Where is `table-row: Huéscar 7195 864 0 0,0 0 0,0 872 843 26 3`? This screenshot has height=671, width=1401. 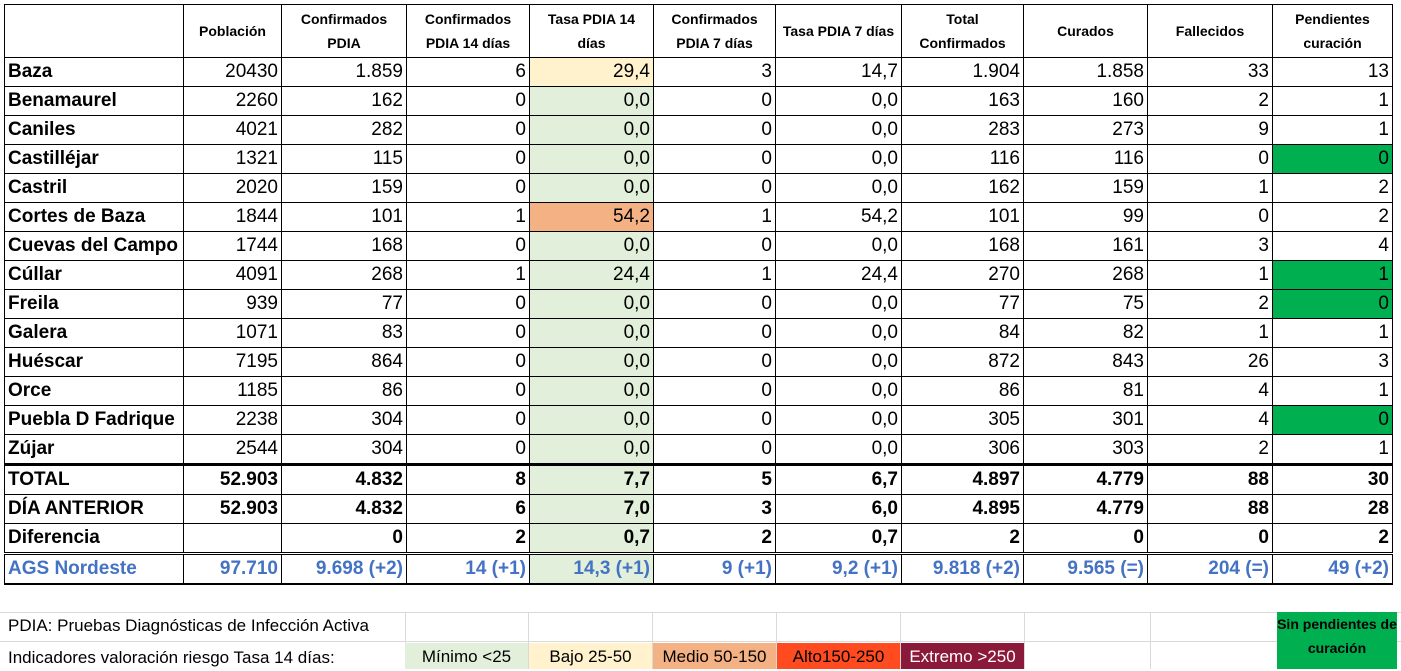
table-row: Huéscar 7195 864 0 0,0 0 0,0 872 843 26 3 is located at coordinates (698, 362).